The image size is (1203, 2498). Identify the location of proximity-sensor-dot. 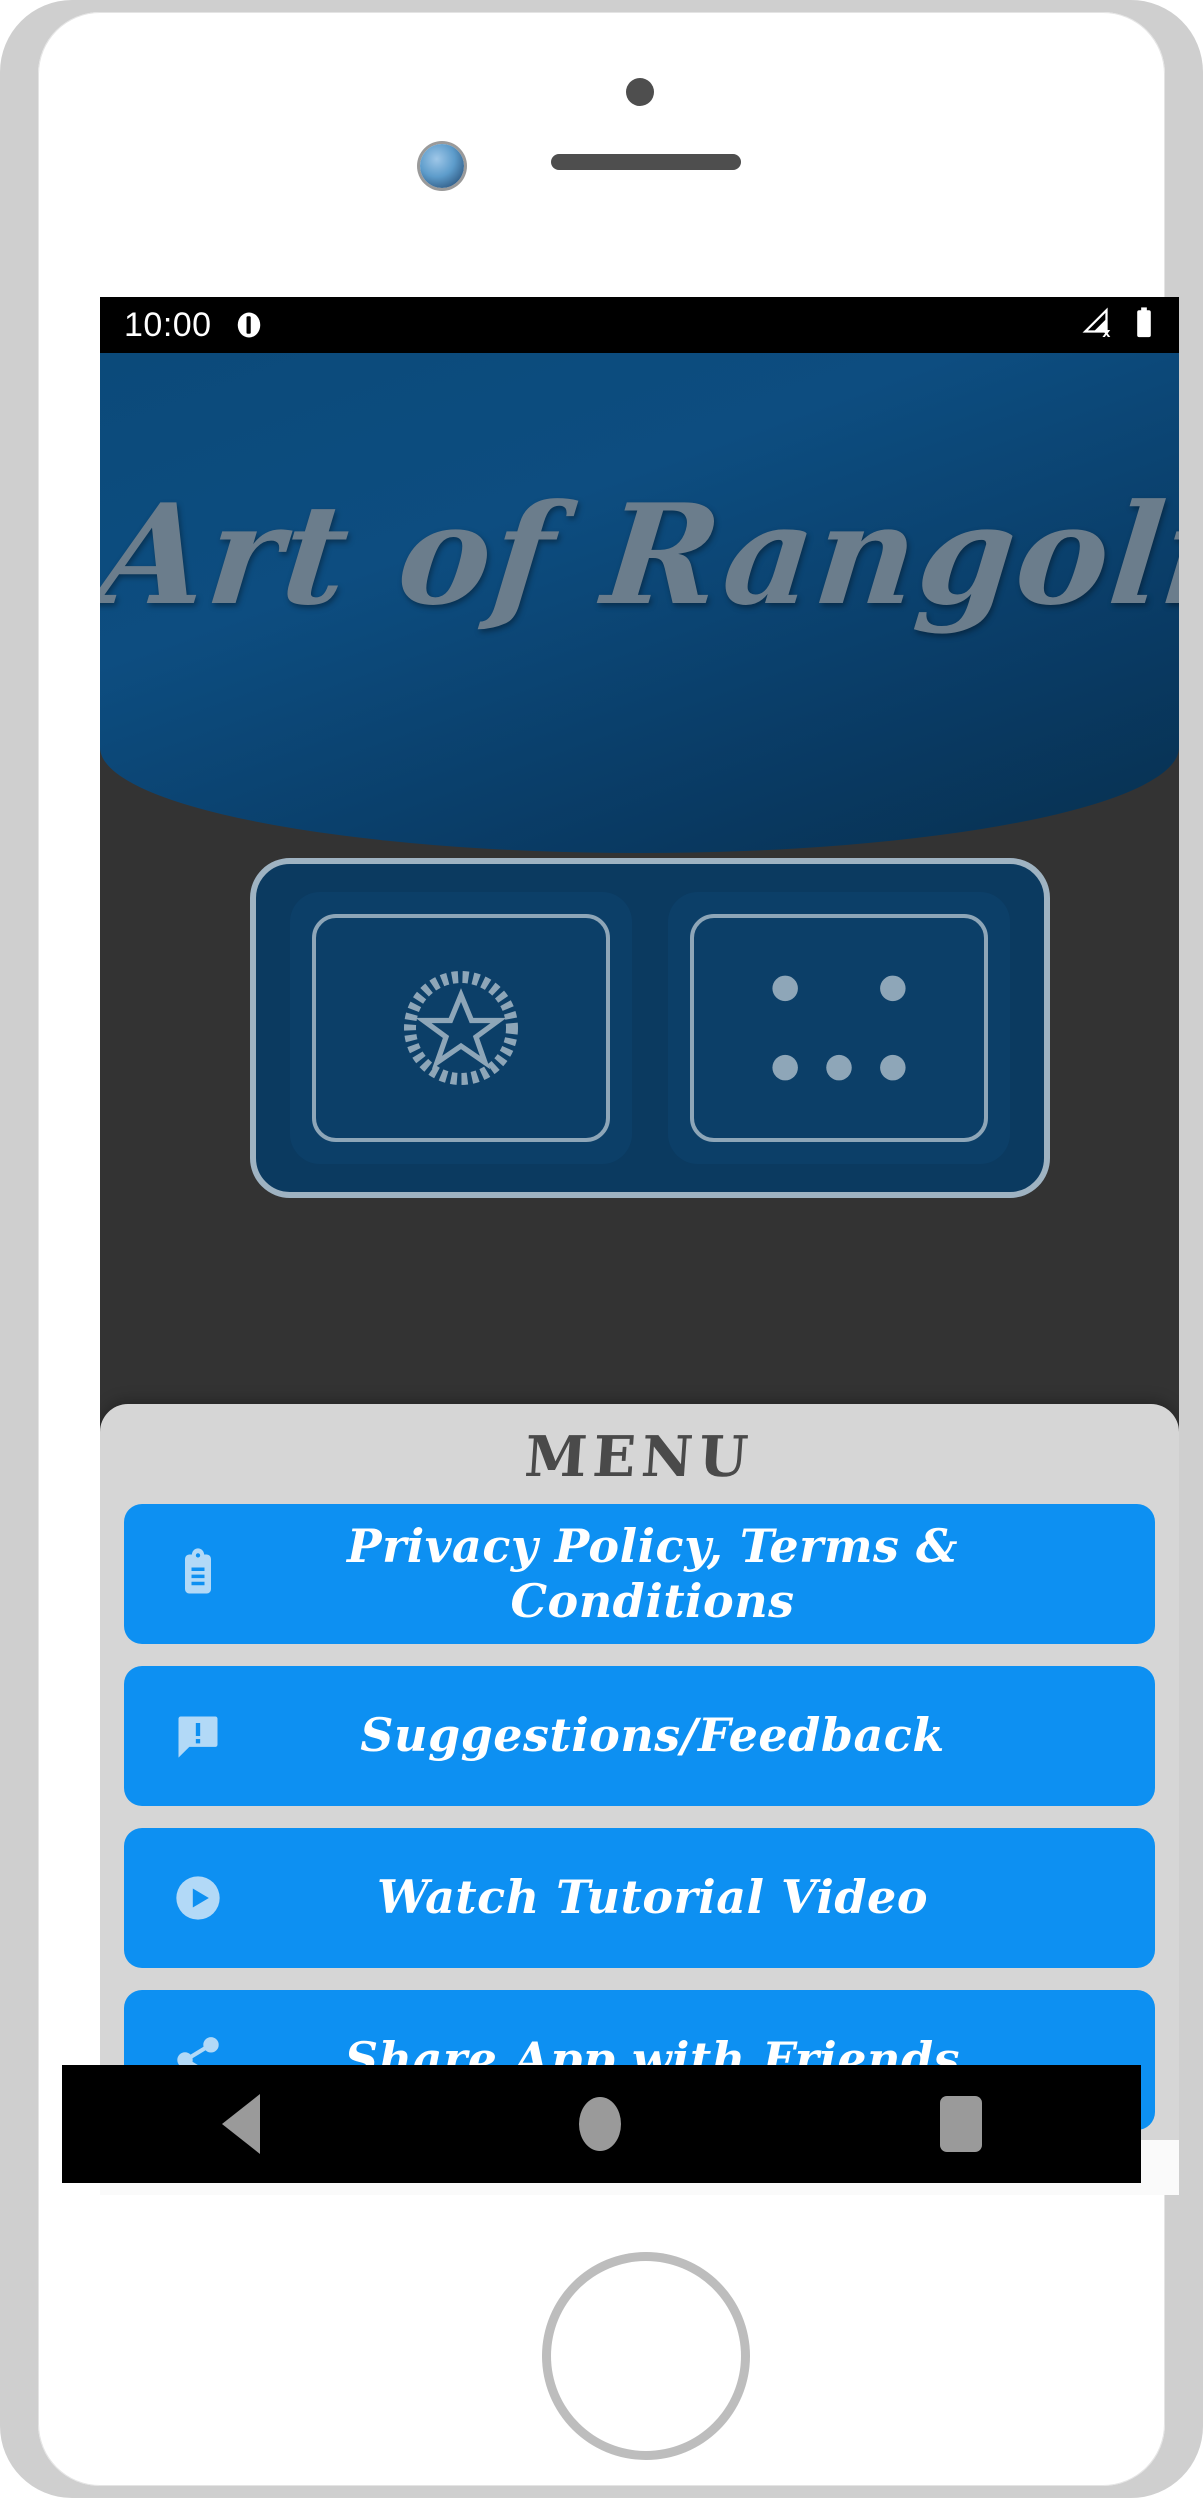
(640, 92).